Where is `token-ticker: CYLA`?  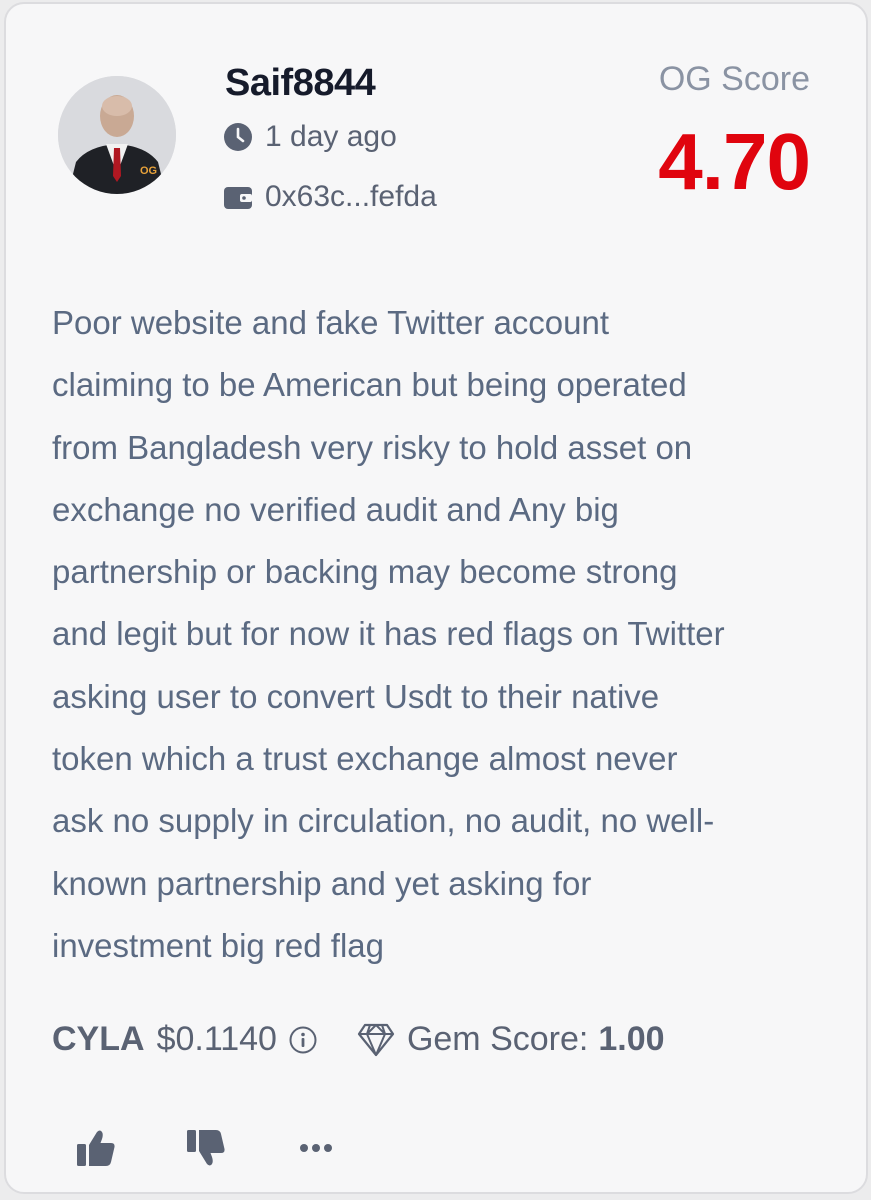
token-ticker: CYLA is located at coordinates (98, 1039).